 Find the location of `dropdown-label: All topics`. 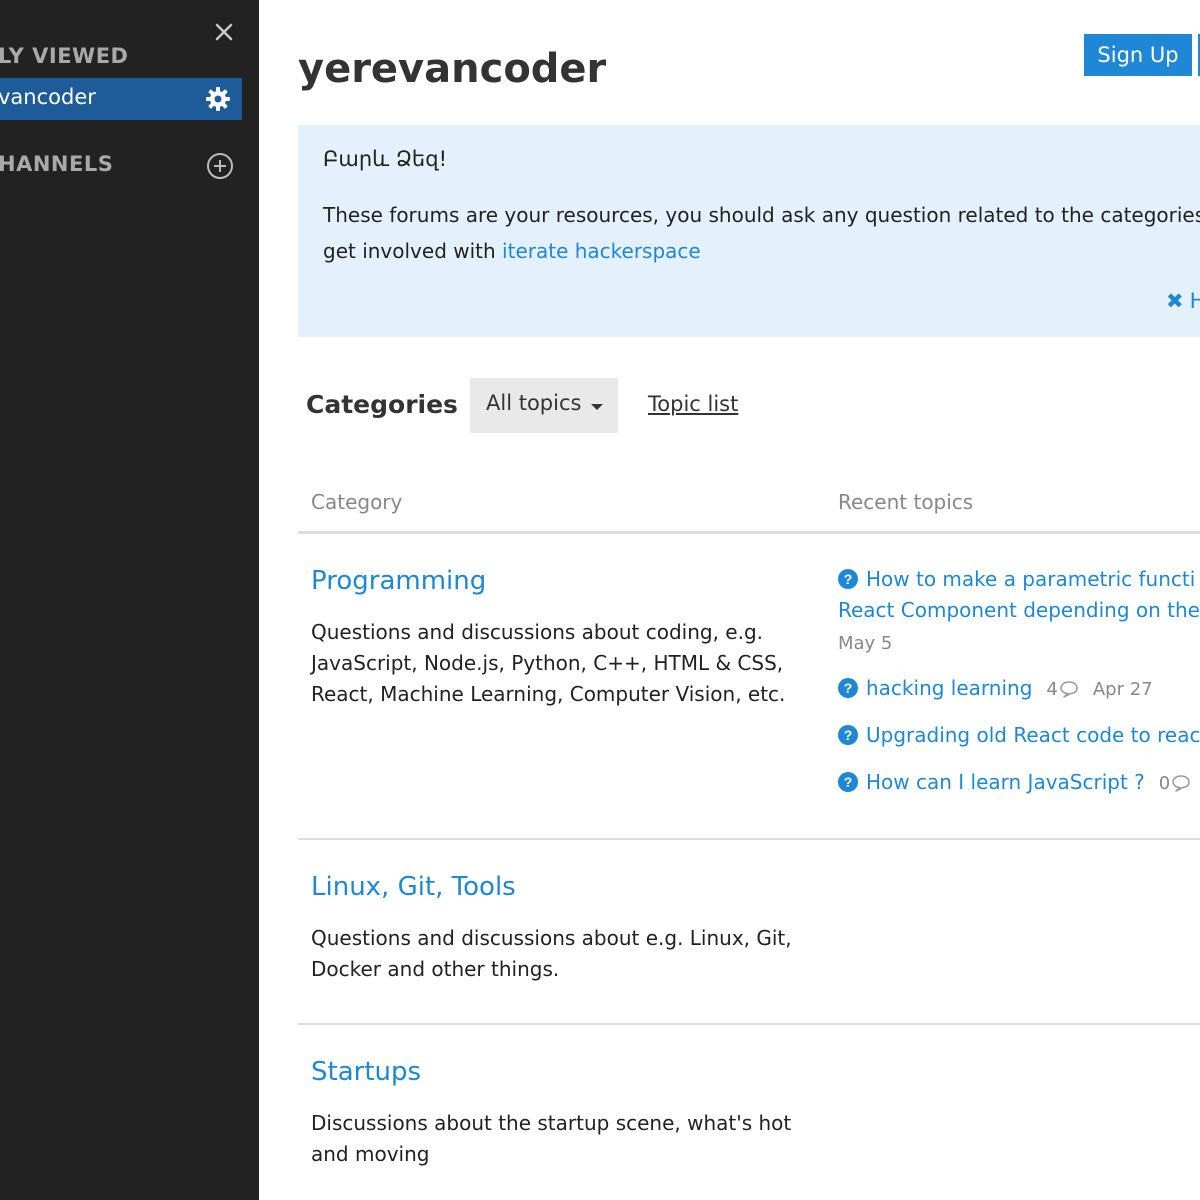

dropdown-label: All topics is located at coordinates (534, 403).